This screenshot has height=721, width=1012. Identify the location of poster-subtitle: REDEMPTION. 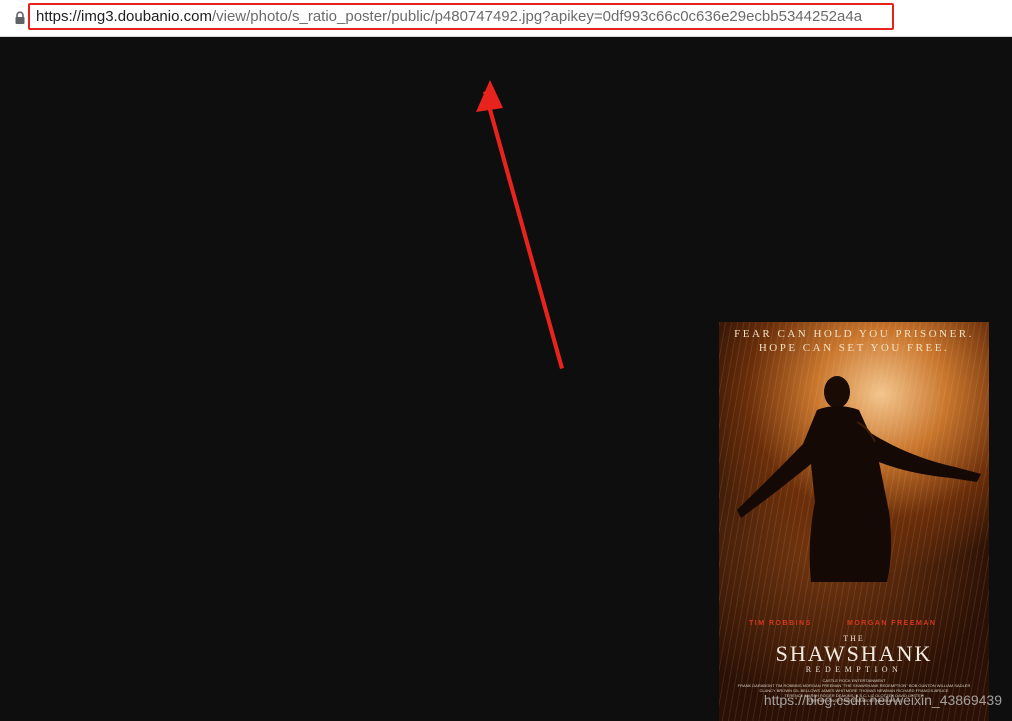
(854, 669).